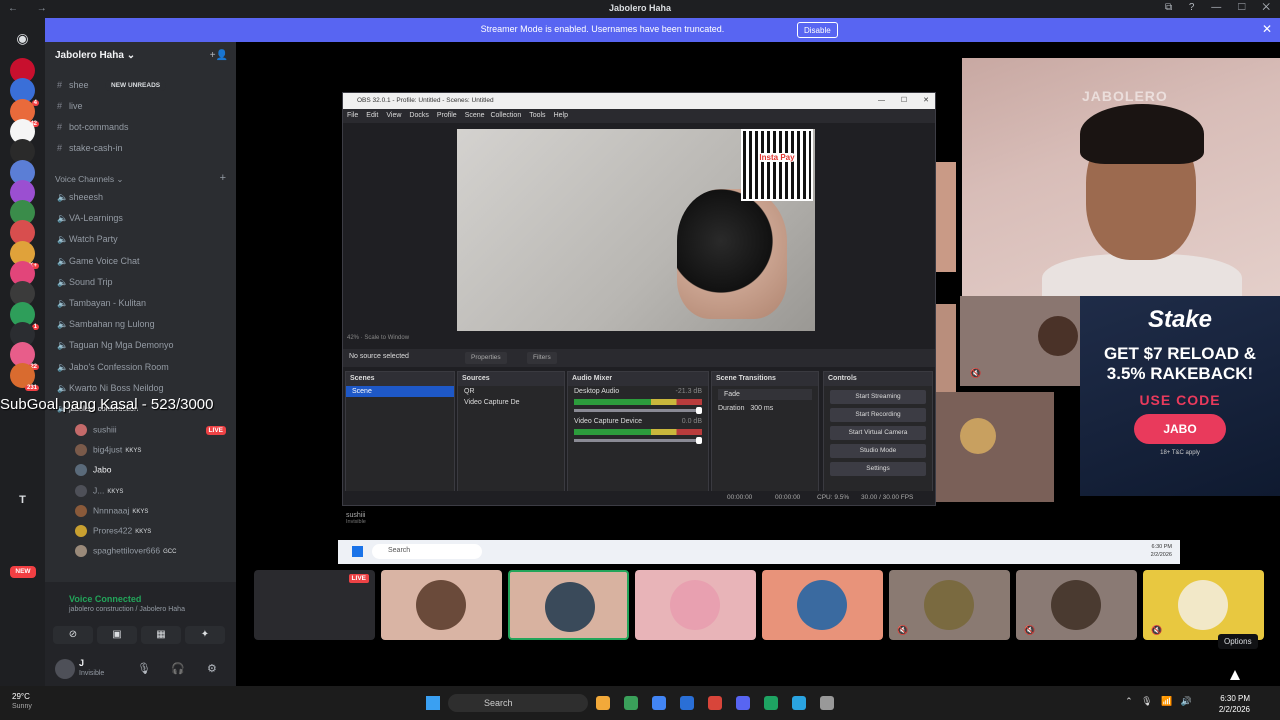 Image resolution: width=1280 pixels, height=720 pixels. I want to click on obs-control-button: Settings, so click(878, 469).